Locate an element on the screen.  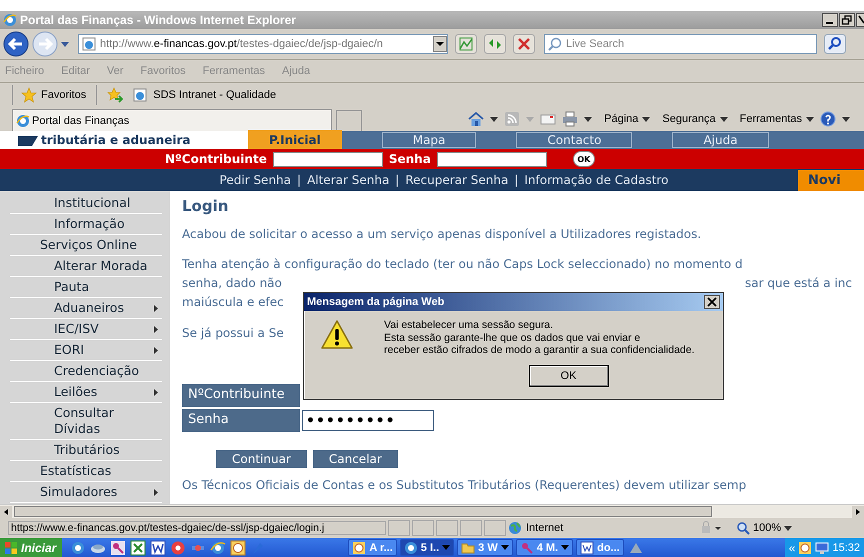
nav-link: Pedir Senha is located at coordinates (256, 180).